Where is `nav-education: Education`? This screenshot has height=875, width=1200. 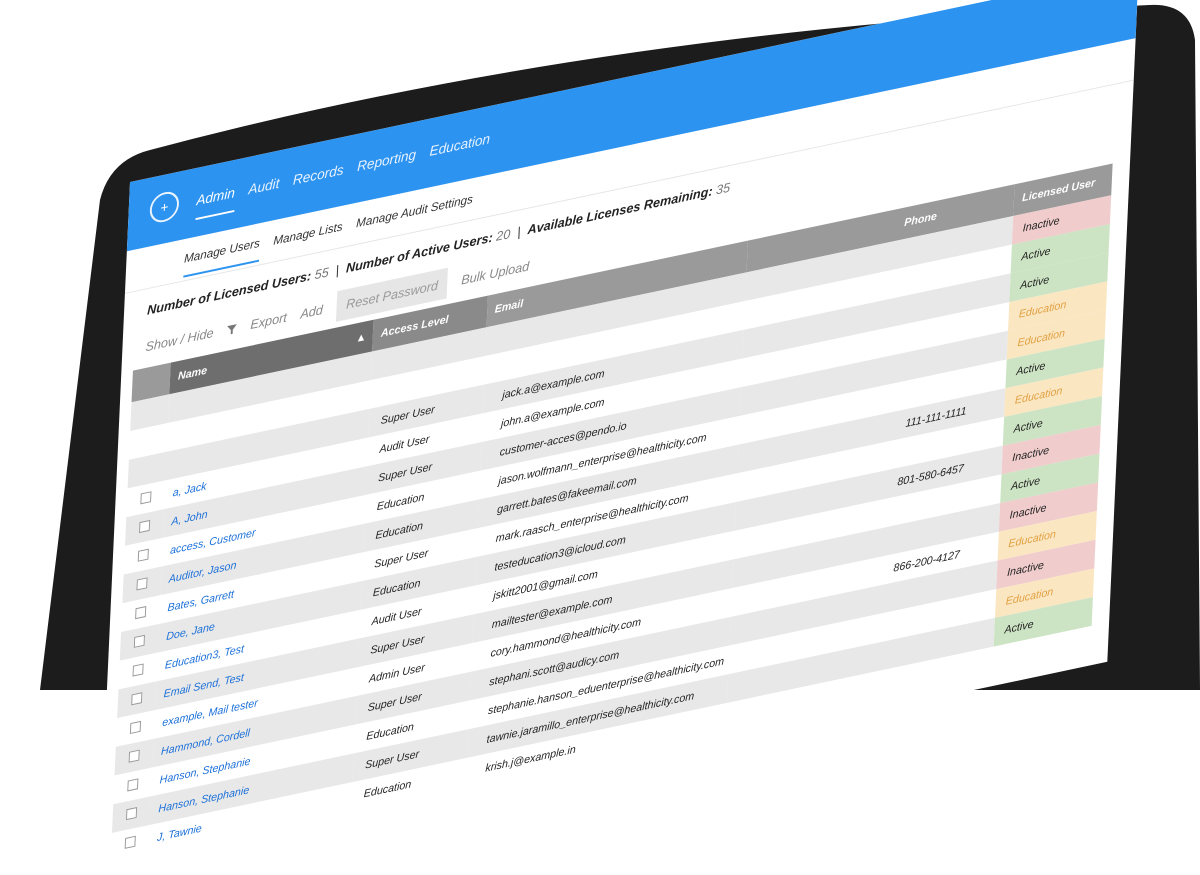 nav-education: Education is located at coordinates (460, 150).